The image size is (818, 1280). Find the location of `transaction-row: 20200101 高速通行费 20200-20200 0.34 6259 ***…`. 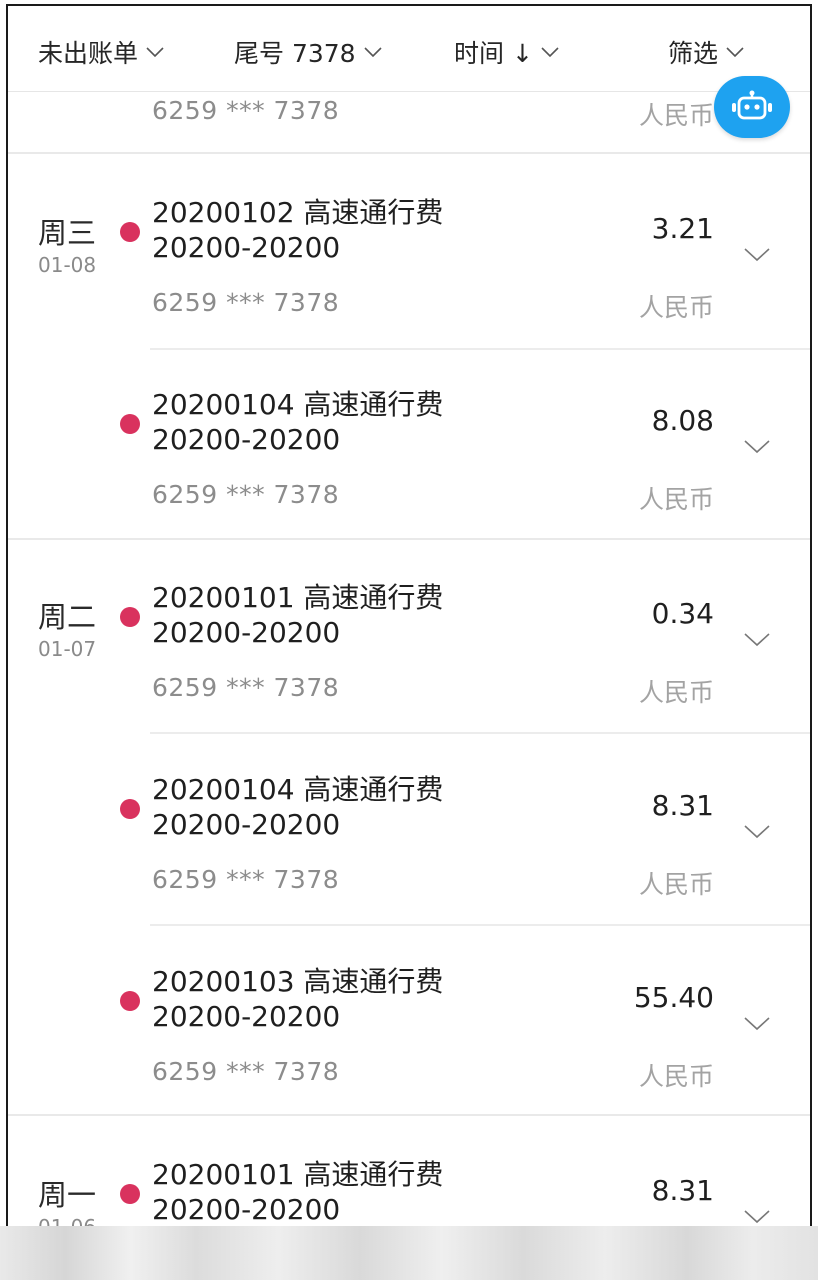

transaction-row: 20200101 高速通行费 20200-20200 0.34 6259 ***… is located at coordinates (409, 635).